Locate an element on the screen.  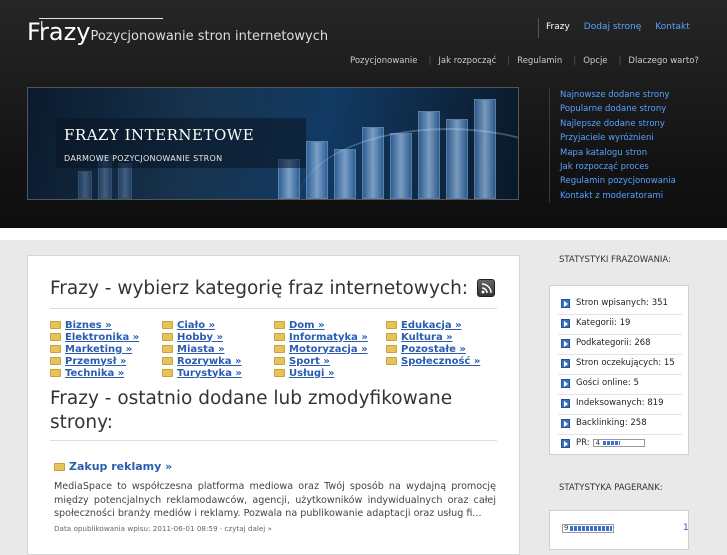
category-link: Kultura » is located at coordinates (442, 337).